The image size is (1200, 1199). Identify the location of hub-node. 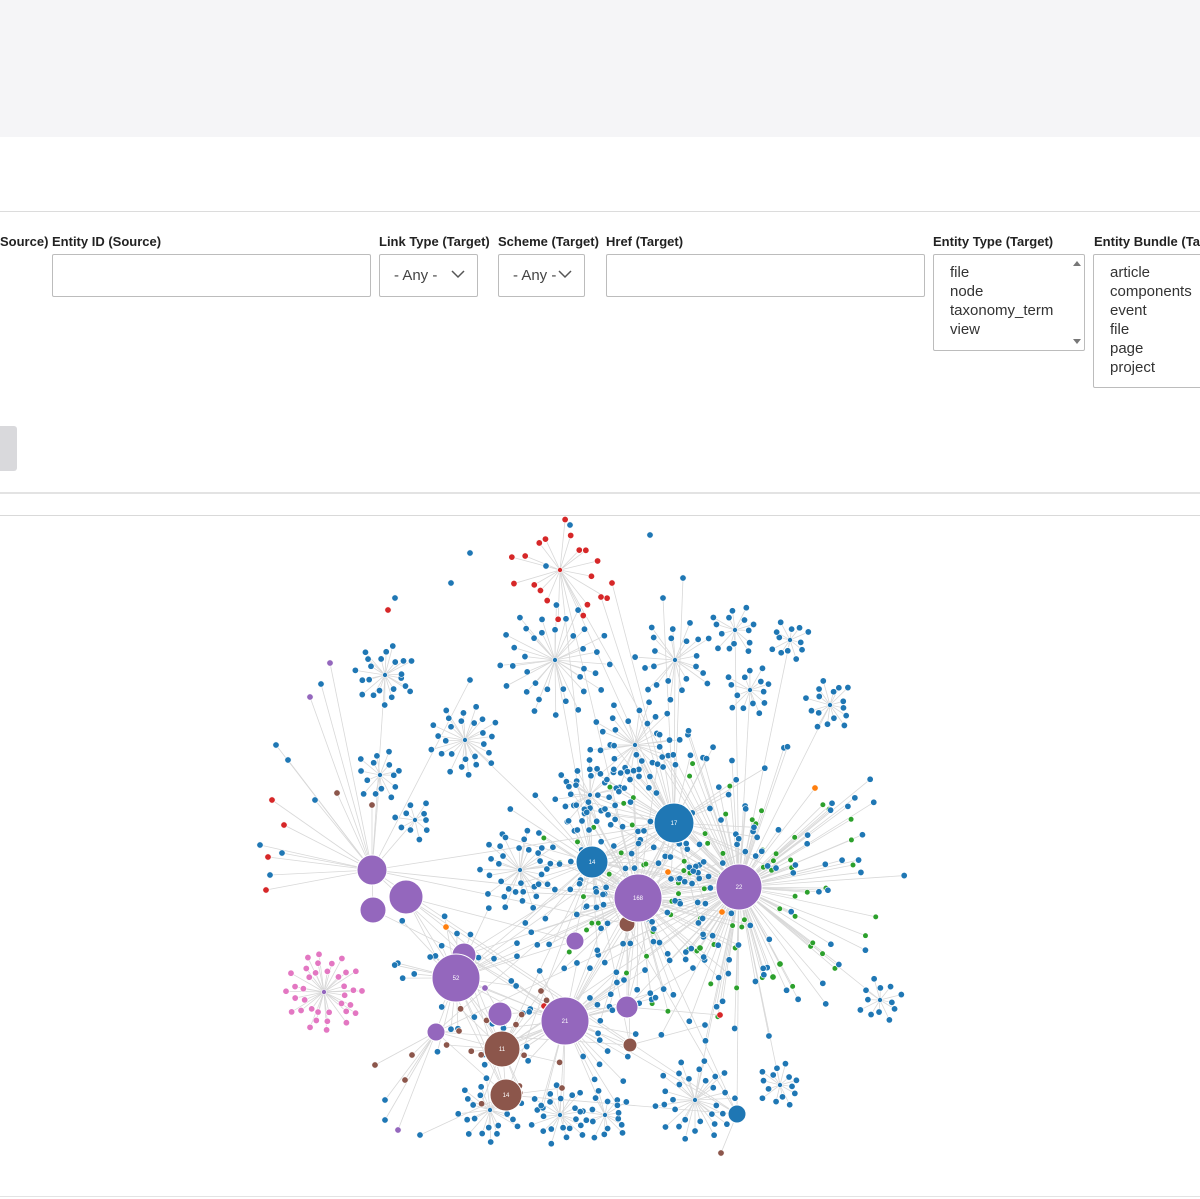
(575, 941).